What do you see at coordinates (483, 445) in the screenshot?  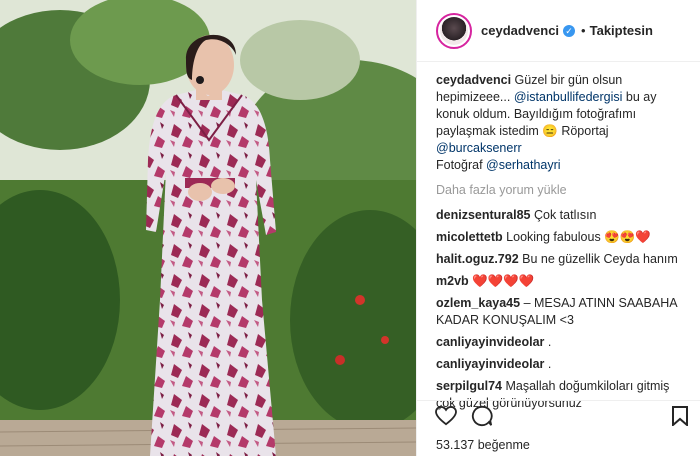 I see `likes-count: 53.137 beğenme` at bounding box center [483, 445].